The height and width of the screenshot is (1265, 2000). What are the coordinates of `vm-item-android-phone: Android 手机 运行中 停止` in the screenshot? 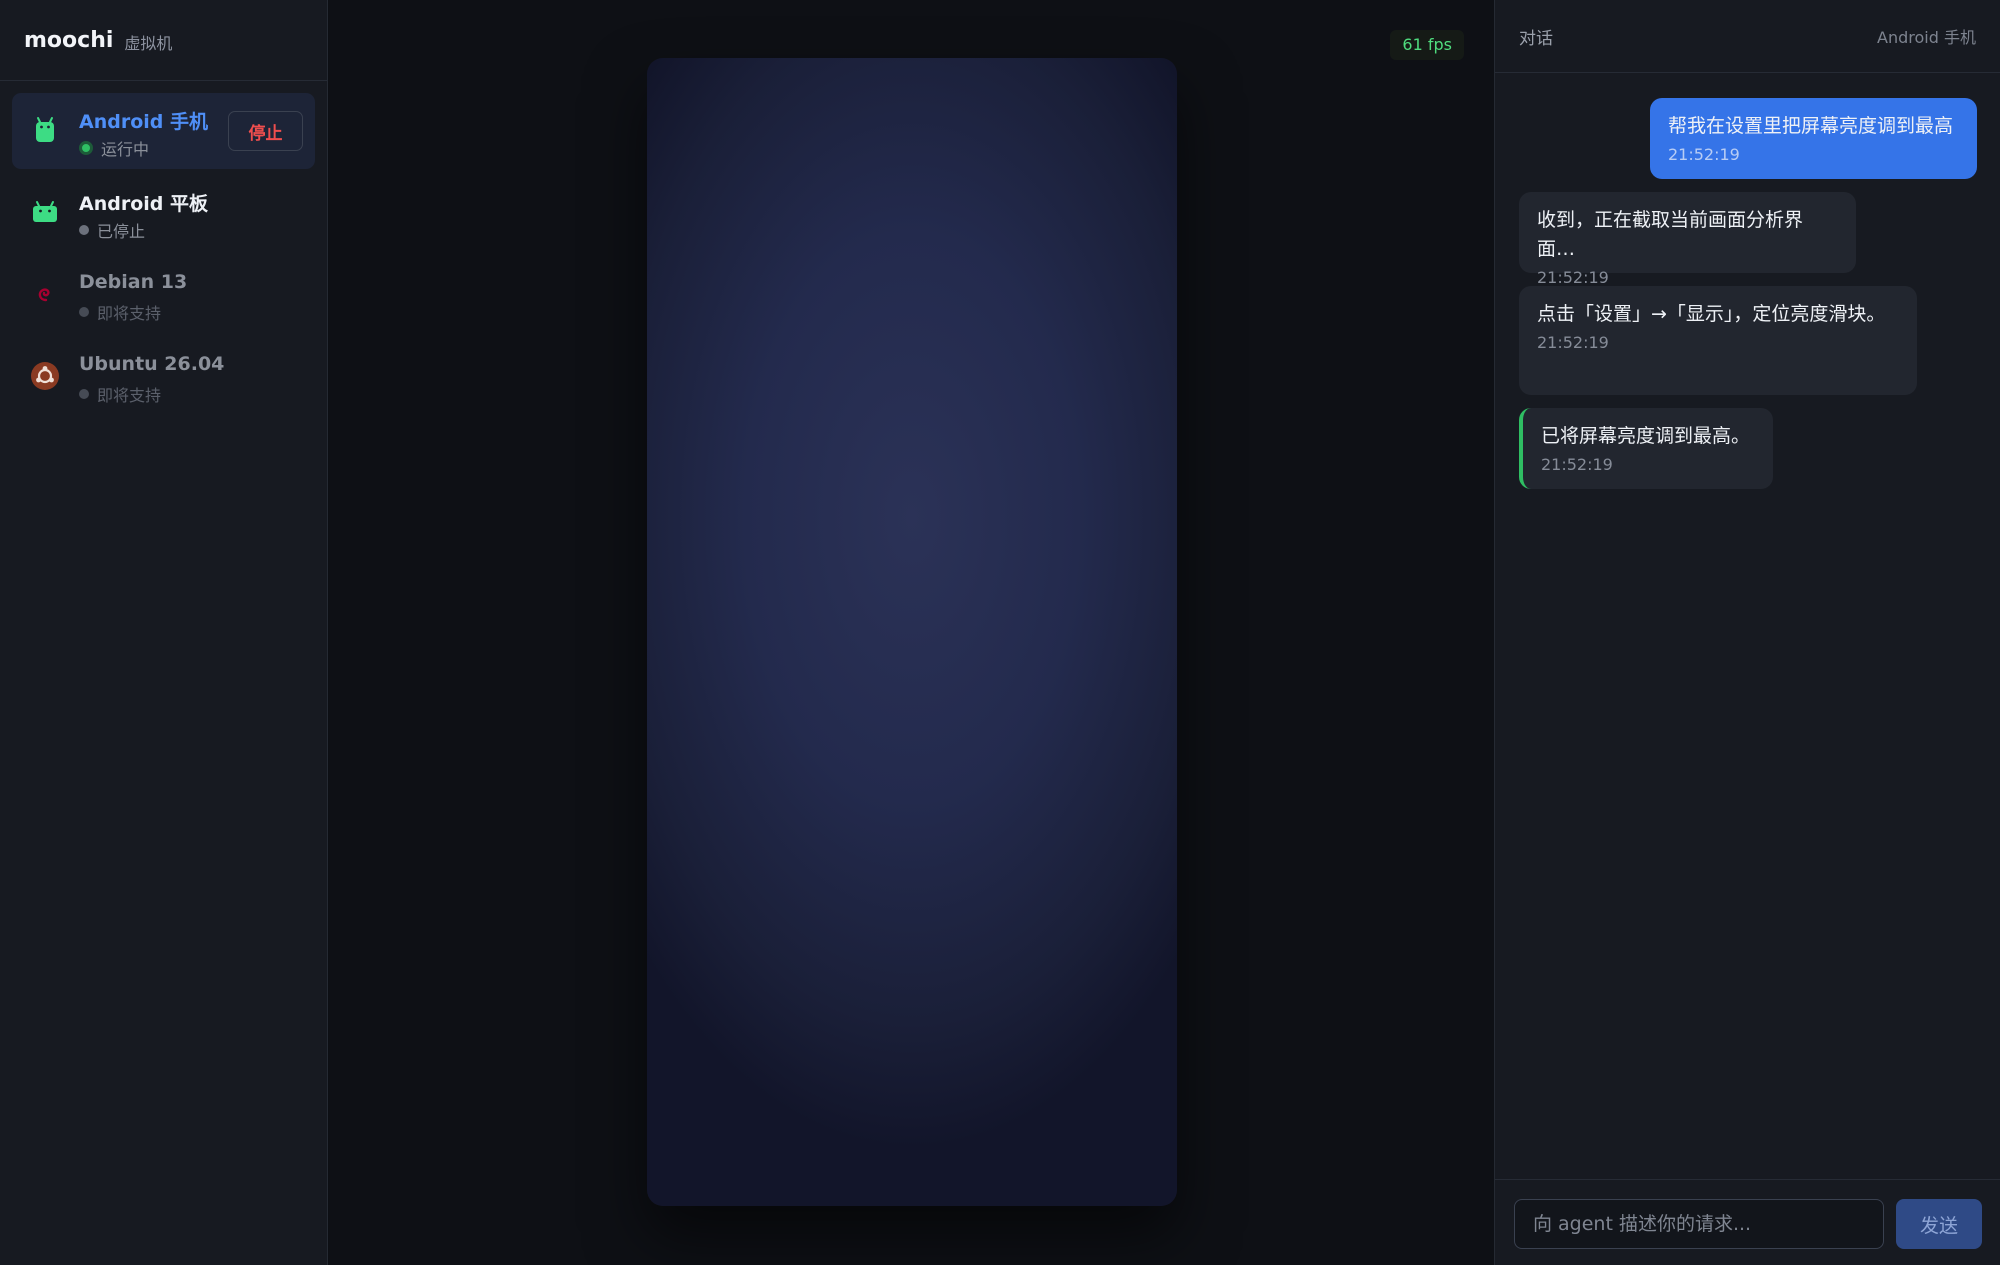 It's located at (163, 131).